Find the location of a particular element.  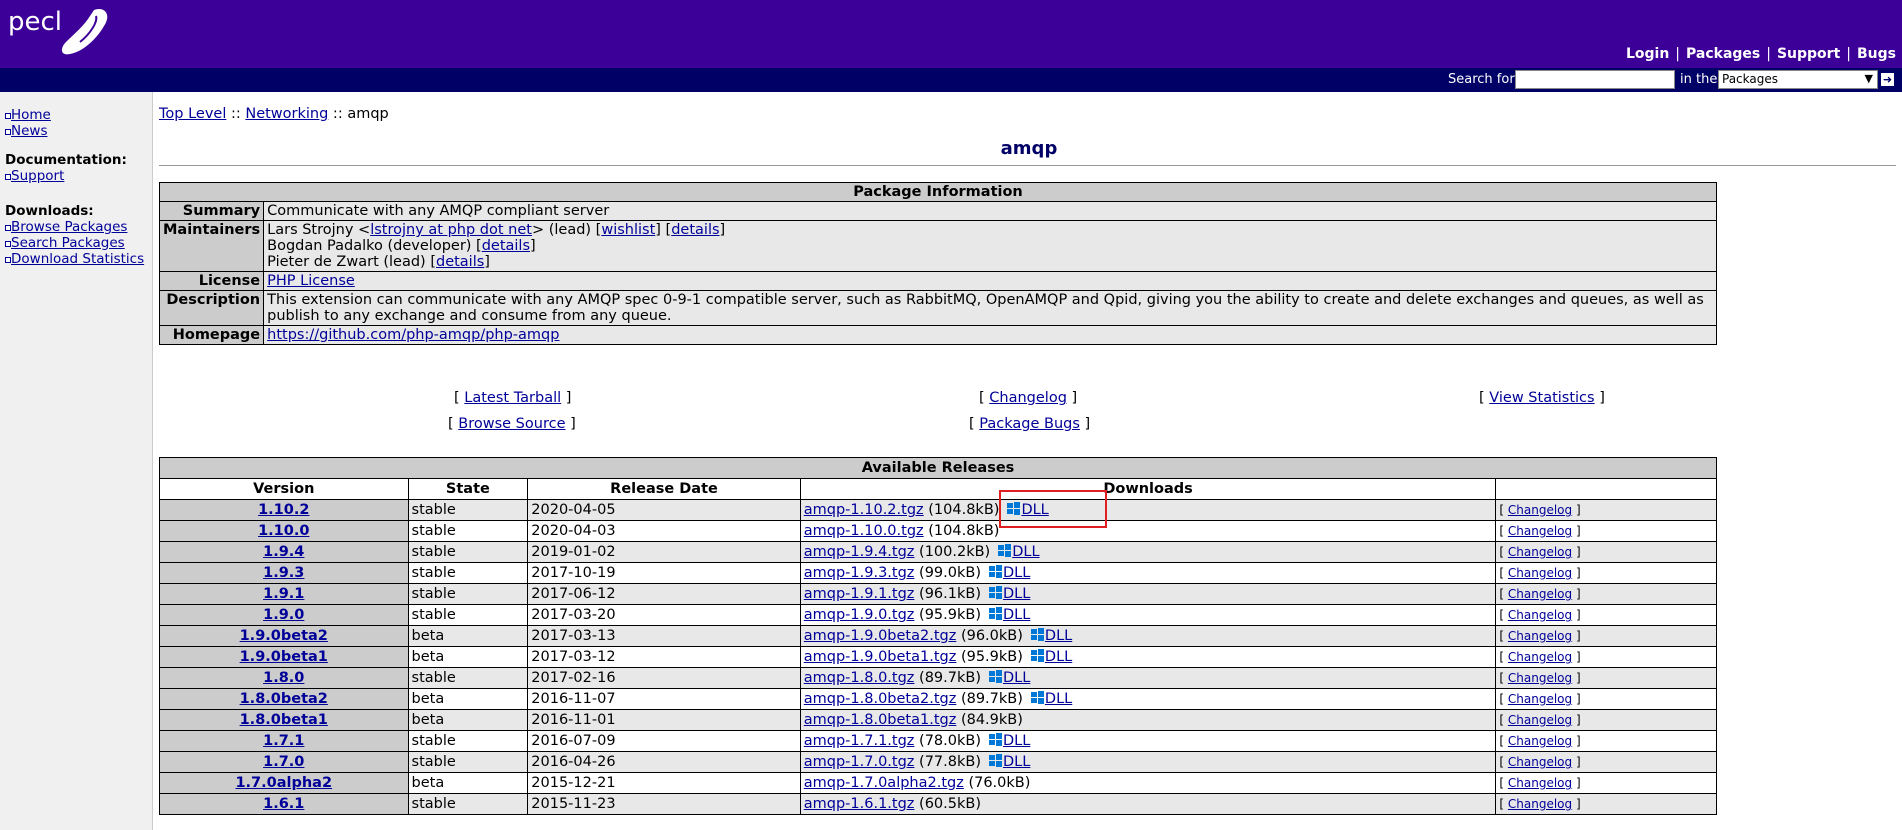

tarball-link: amqp-1.9.0beta2.tgz is located at coordinates (880, 636).